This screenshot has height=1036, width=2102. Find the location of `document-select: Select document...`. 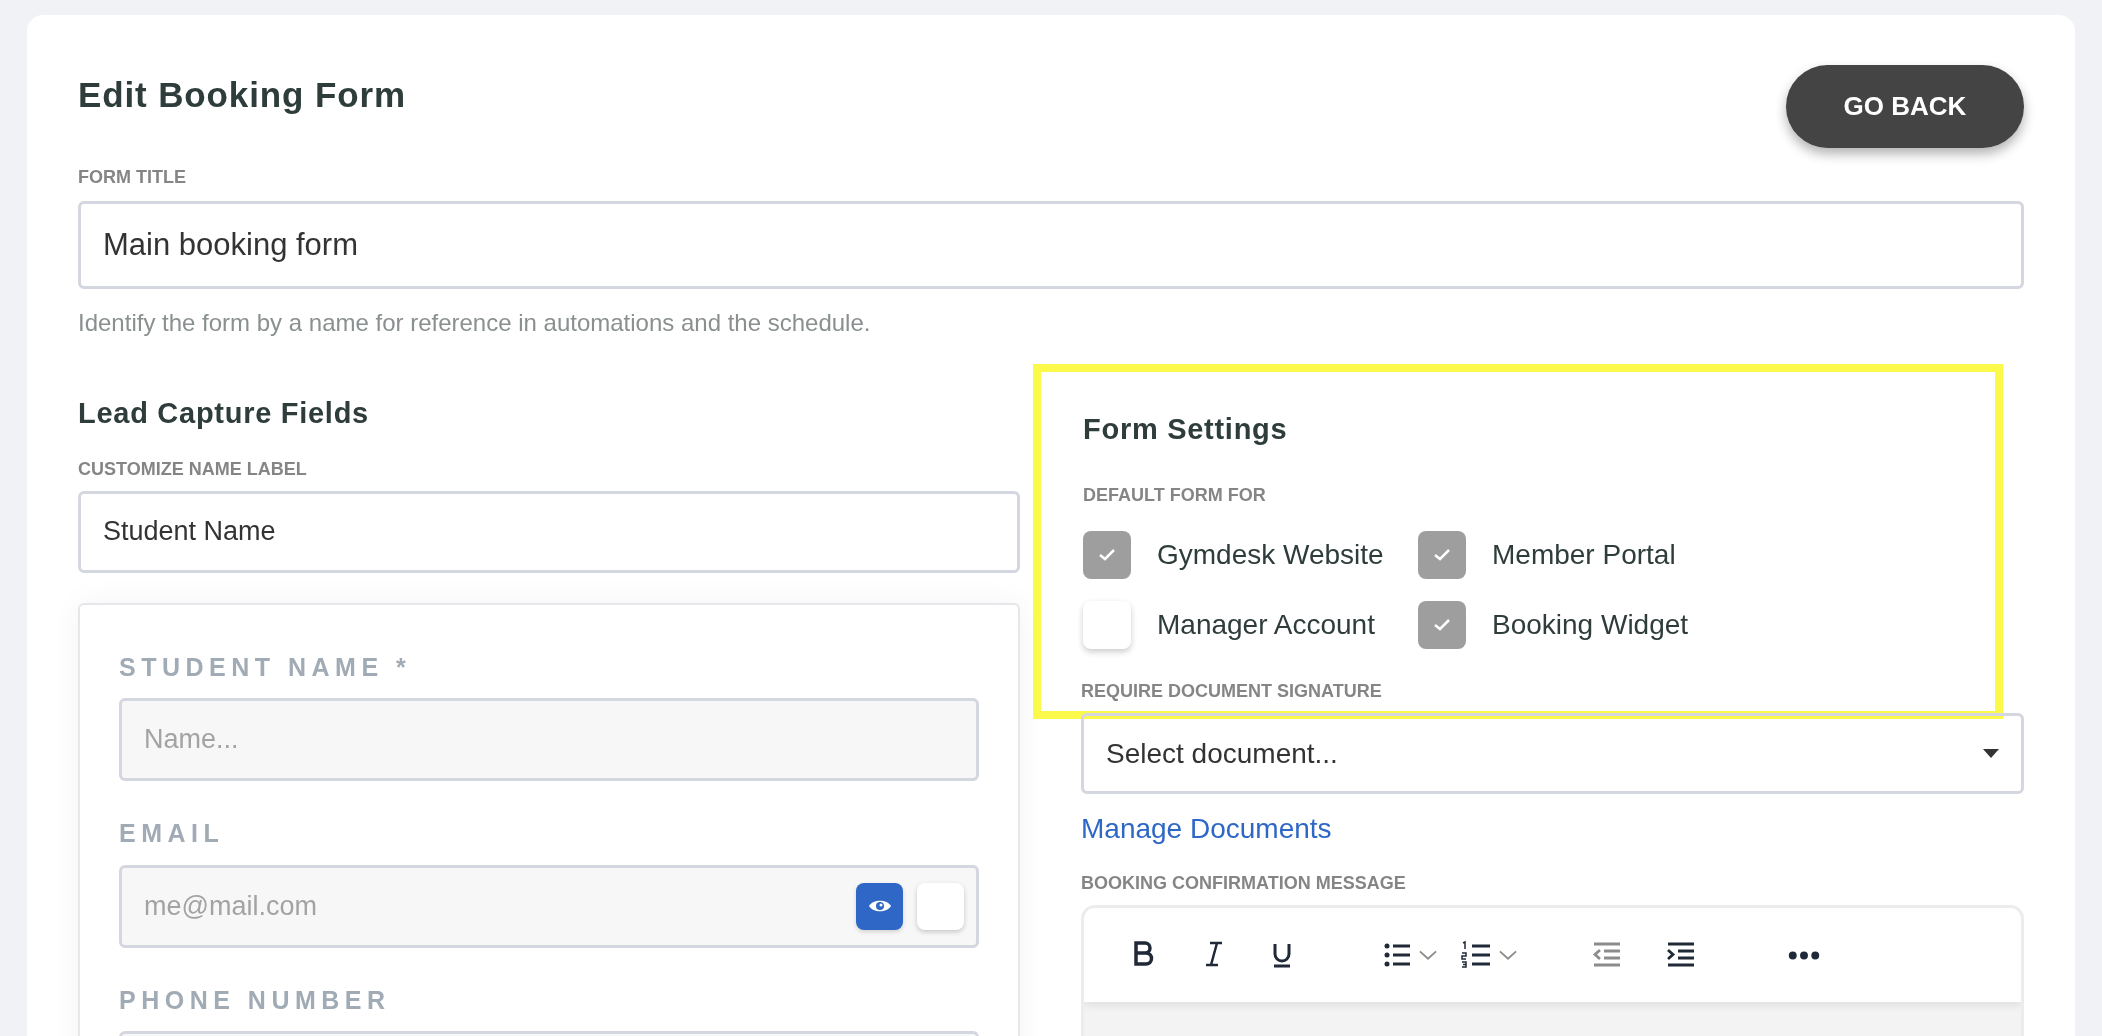

document-select: Select document... is located at coordinates (1552, 753).